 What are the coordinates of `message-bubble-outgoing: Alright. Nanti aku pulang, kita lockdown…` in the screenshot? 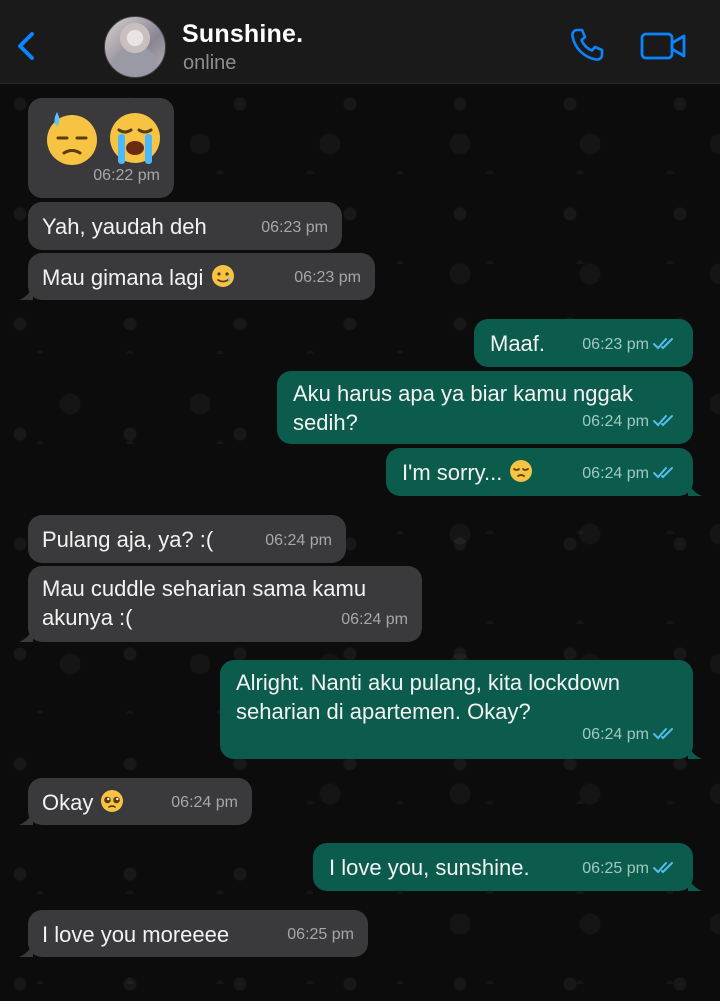 It's located at (461, 709).